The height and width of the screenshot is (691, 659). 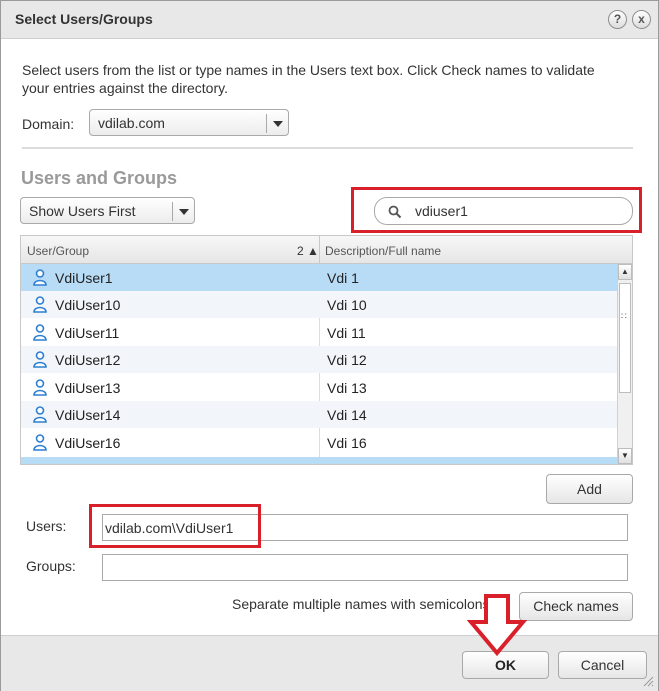 I want to click on row-name: VdiUser16, so click(x=88, y=443).